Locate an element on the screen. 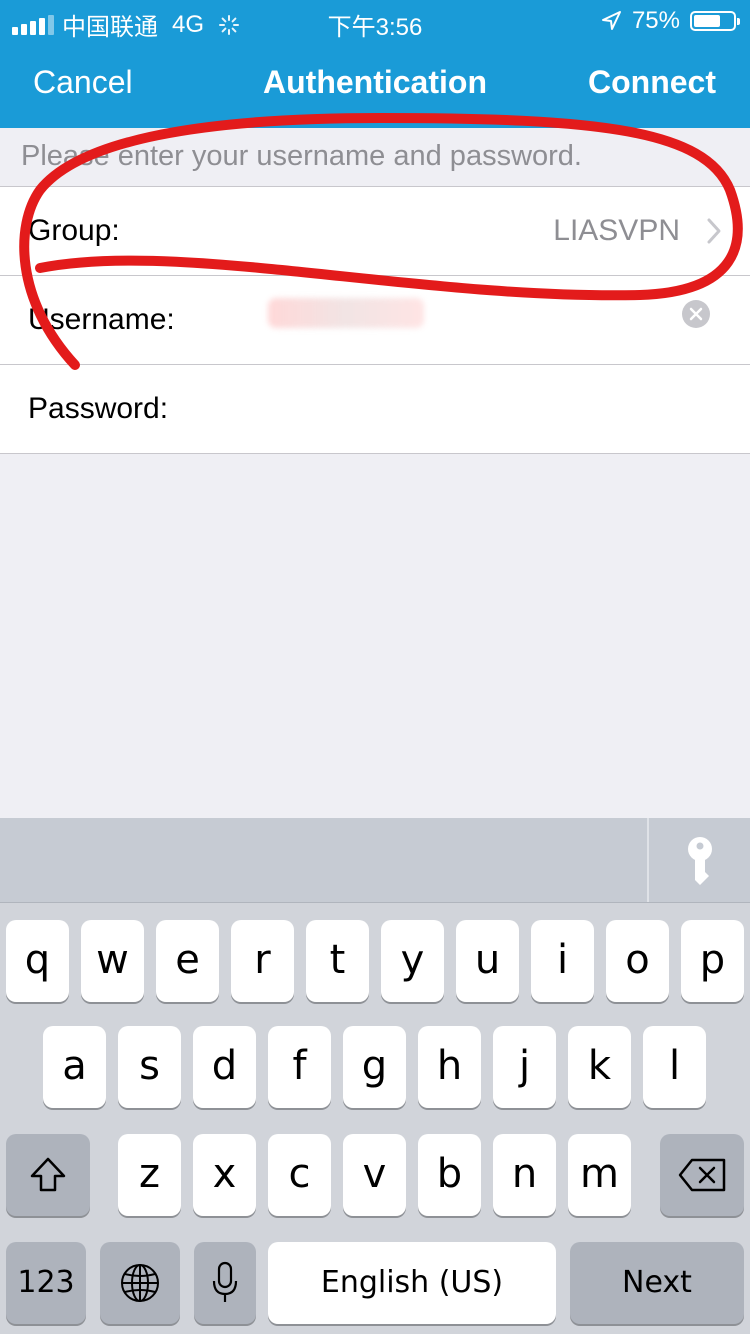  key-p: p is located at coordinates (712, 961).